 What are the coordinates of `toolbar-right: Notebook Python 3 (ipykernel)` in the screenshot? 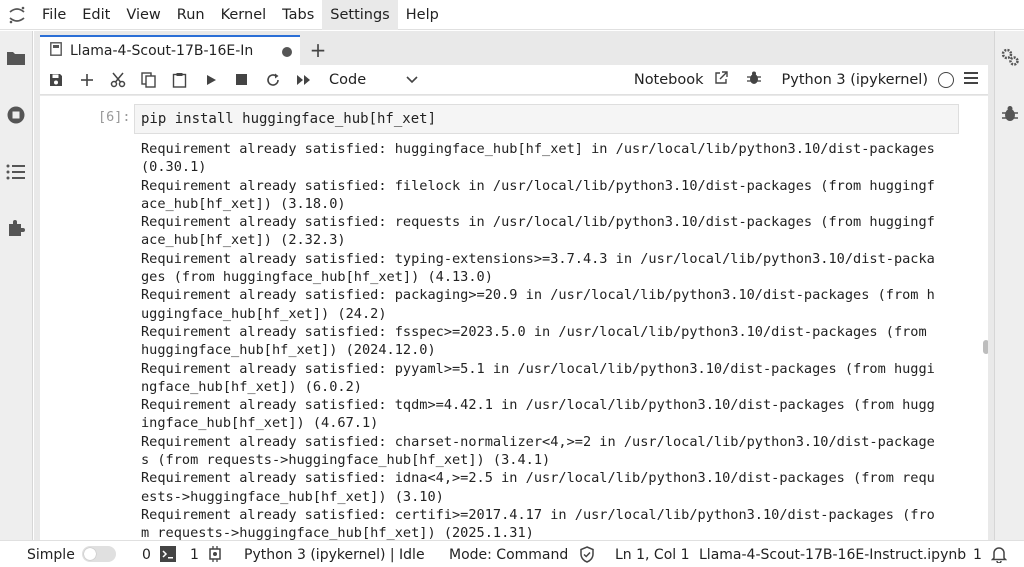 It's located at (806, 80).